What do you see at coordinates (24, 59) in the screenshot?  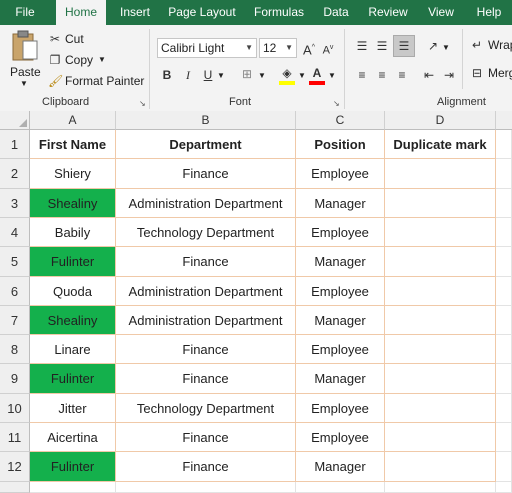 I see `paste-button: Paste ▼` at bounding box center [24, 59].